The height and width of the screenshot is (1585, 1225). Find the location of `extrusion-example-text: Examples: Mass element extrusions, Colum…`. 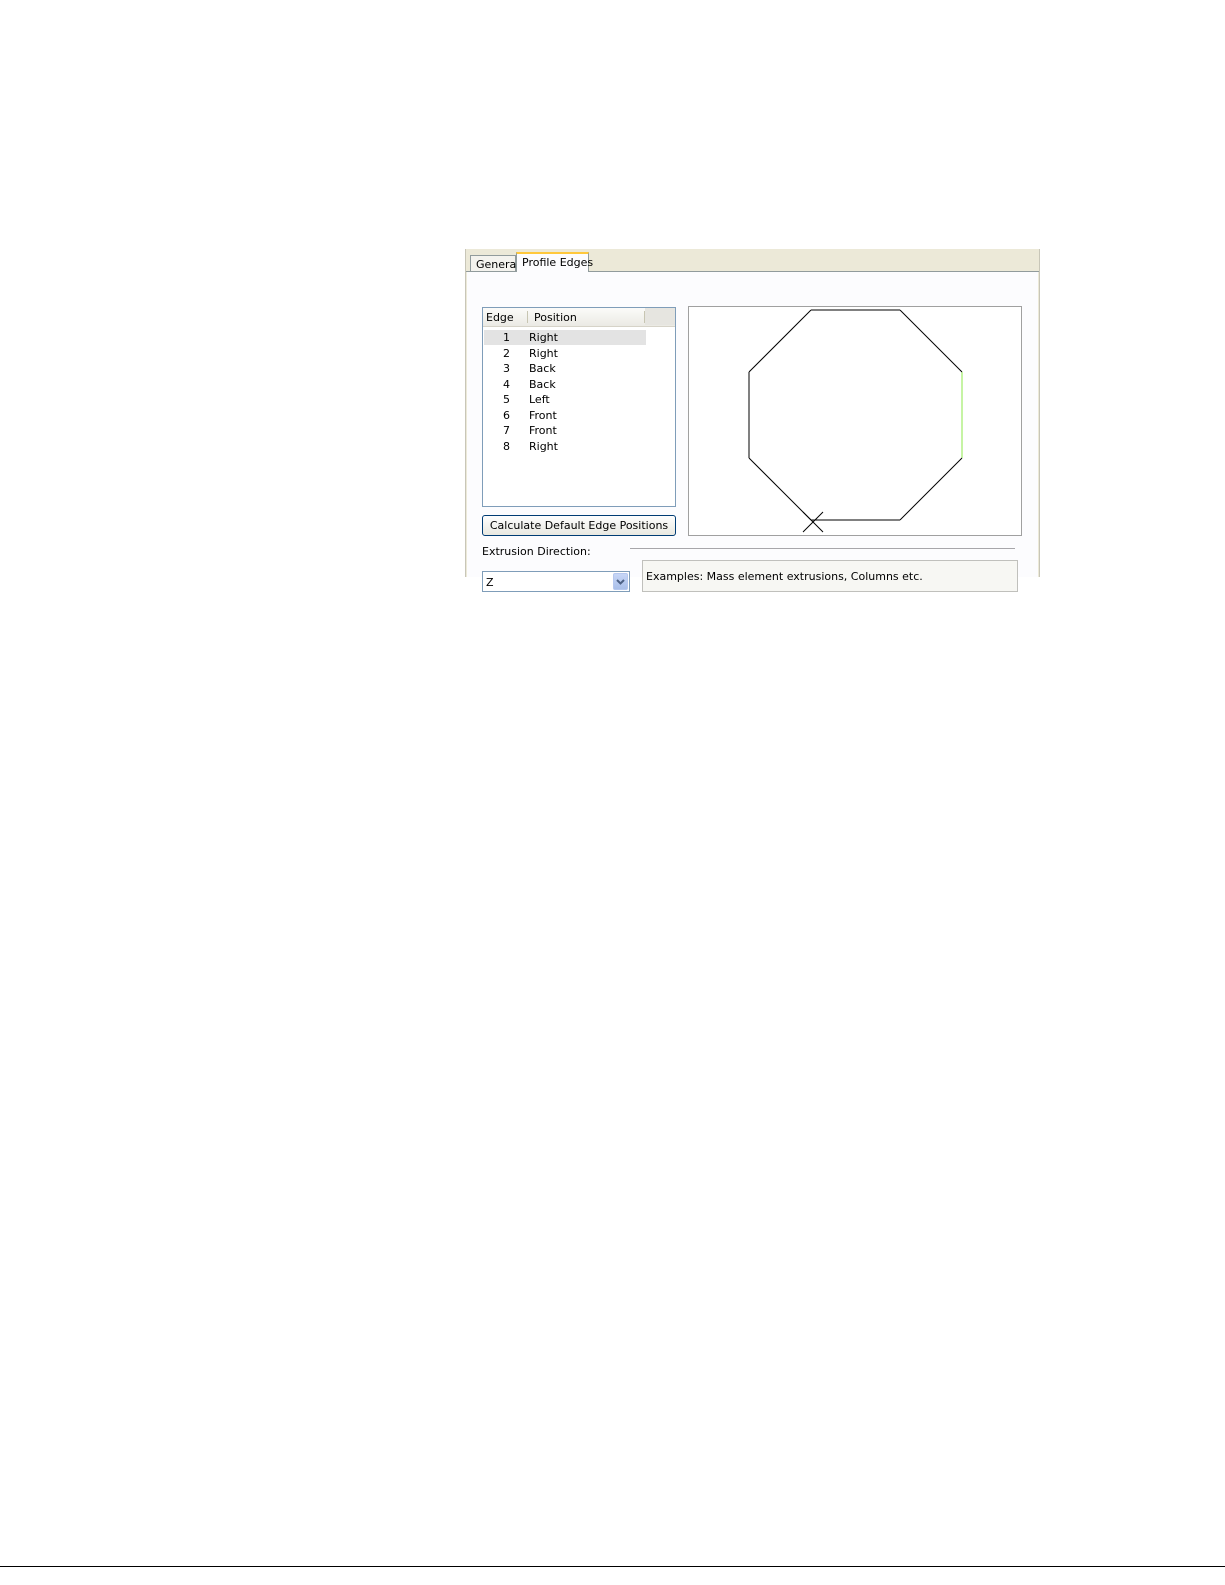

extrusion-example-text: Examples: Mass element extrusions, Colum… is located at coordinates (784, 576).